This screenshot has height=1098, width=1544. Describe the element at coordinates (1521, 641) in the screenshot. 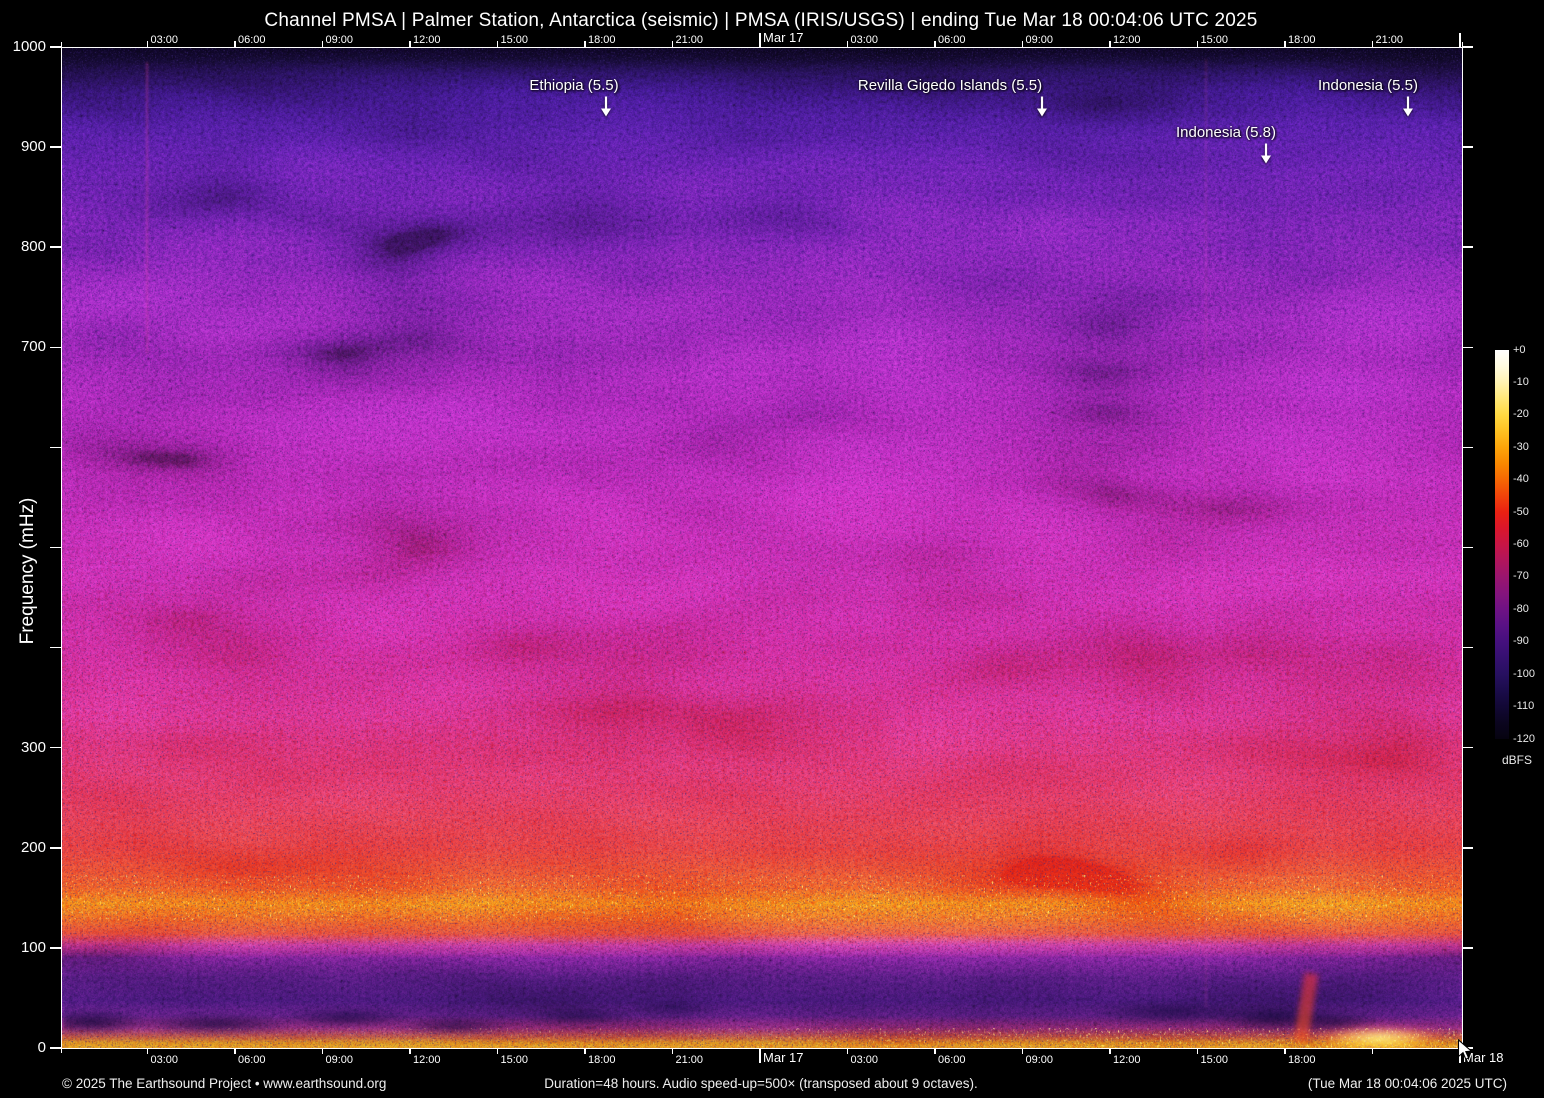

I see `colorbar-tick-label: -90` at that location.